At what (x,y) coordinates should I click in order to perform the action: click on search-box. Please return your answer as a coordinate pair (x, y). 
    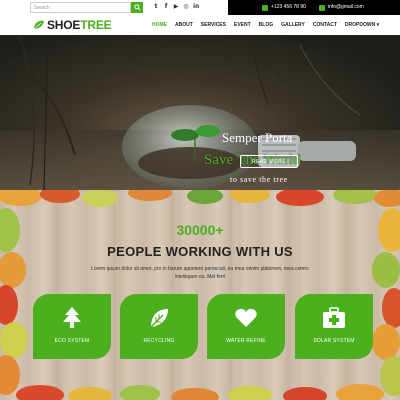
    Looking at the image, I should click on (86, 7).